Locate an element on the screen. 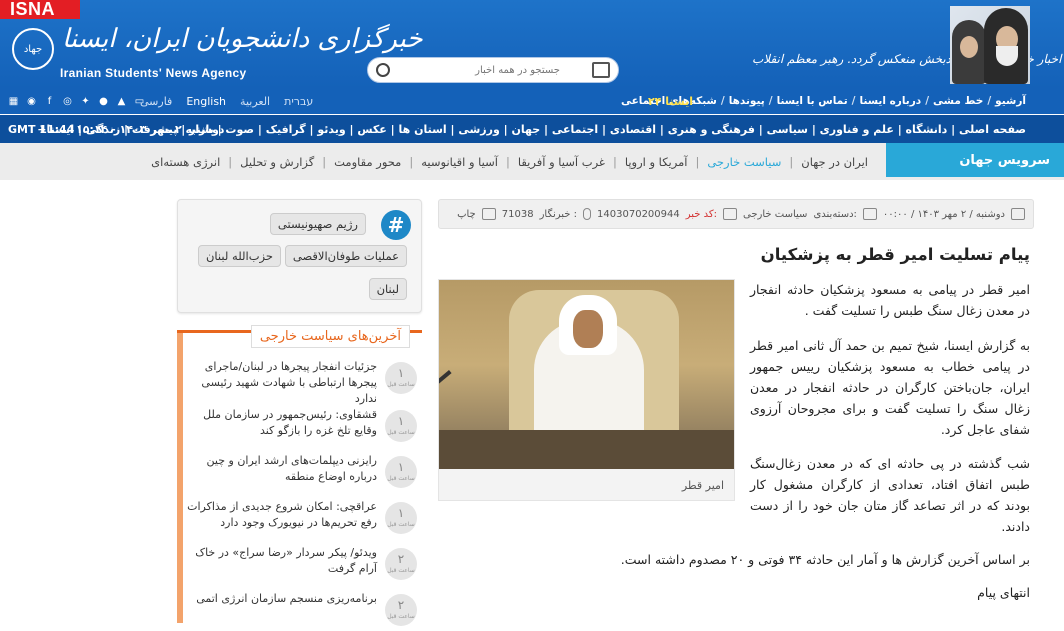  language-switcher: فارسی English العربية עברית is located at coordinates (226, 101).